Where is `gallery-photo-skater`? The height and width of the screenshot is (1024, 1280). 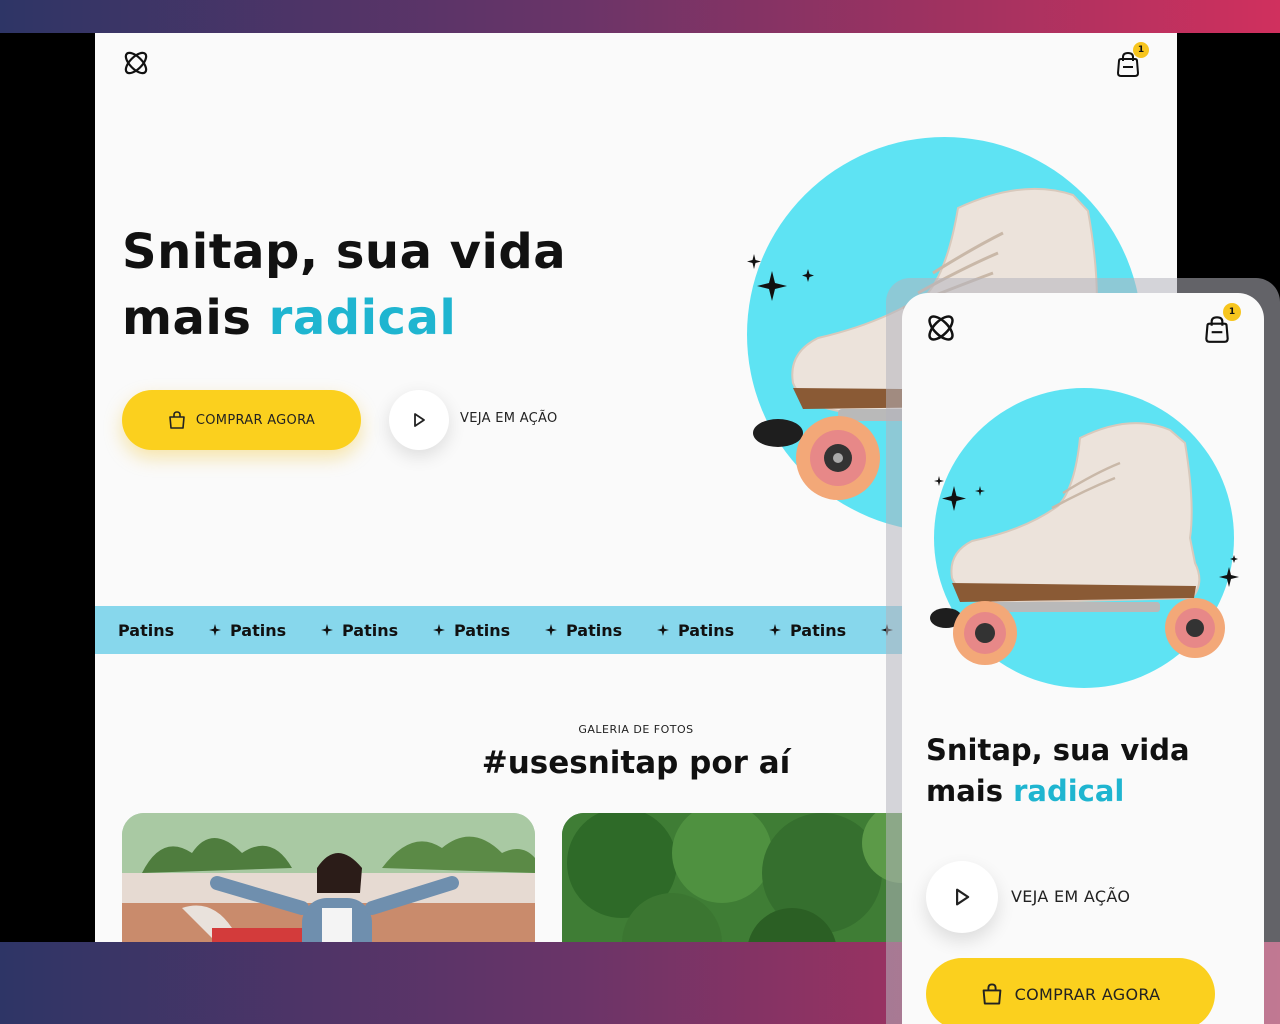
gallery-photo-skater is located at coordinates (328, 877).